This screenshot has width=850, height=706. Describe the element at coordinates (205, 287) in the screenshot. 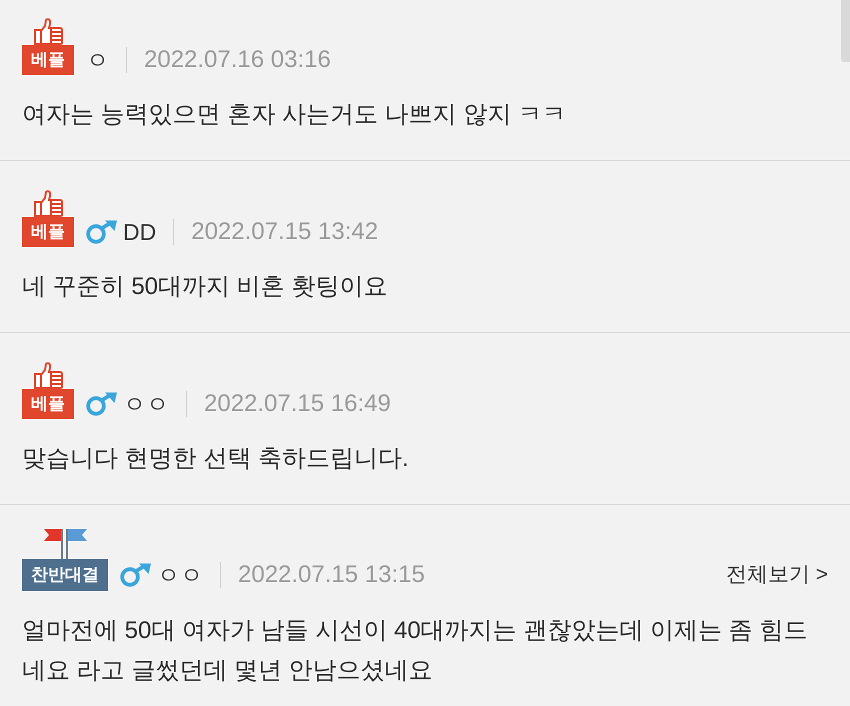

I see `comment-text: 네 꾸준히 50대까지 비혼 홧팅이요` at that location.